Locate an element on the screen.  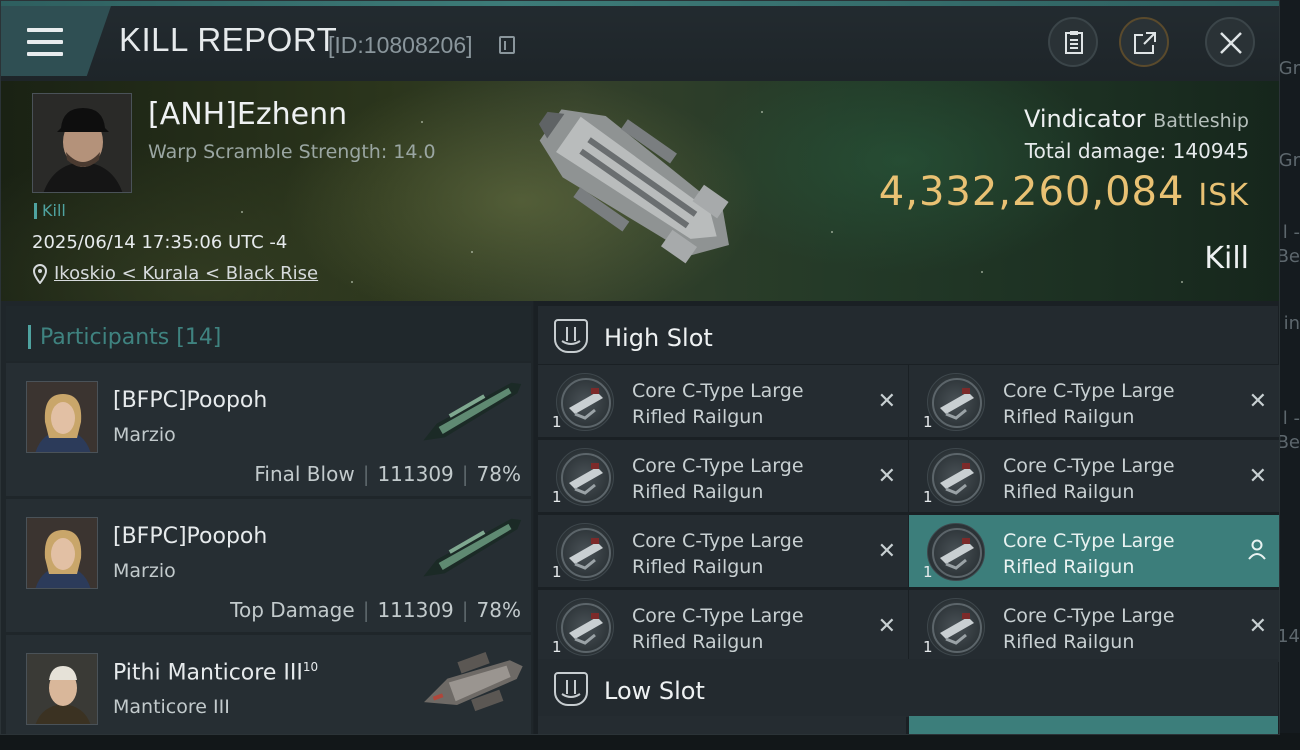
menu-button is located at coordinates (56, 41).